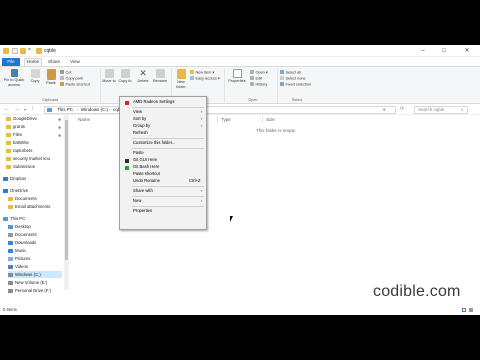 This screenshot has width=480, height=360. Describe the element at coordinates (109, 76) in the screenshot. I see `move-to-button: Move to` at that location.